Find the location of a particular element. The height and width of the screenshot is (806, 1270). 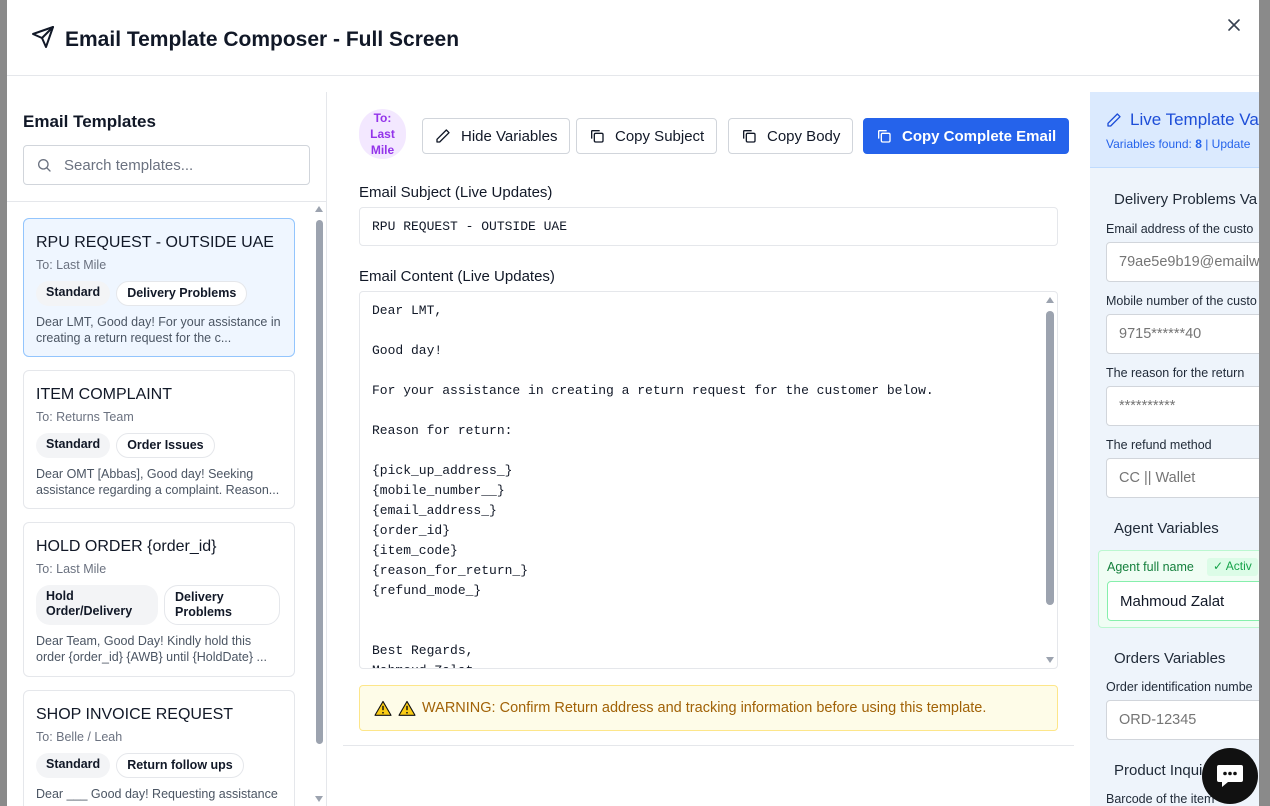

sidebar-title: Email Templates is located at coordinates (89, 121).